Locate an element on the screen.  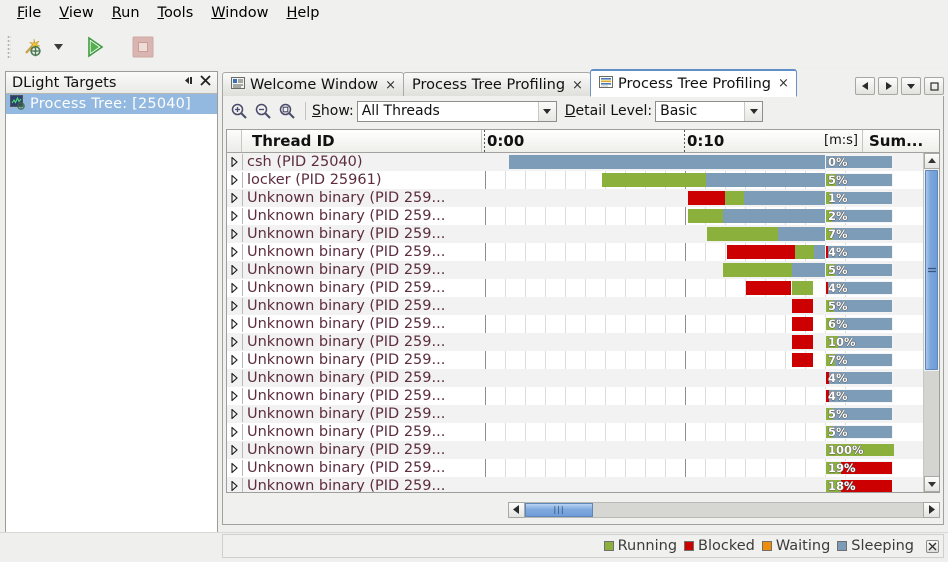
toolbar-dropdown-arrow is located at coordinates (58, 47).